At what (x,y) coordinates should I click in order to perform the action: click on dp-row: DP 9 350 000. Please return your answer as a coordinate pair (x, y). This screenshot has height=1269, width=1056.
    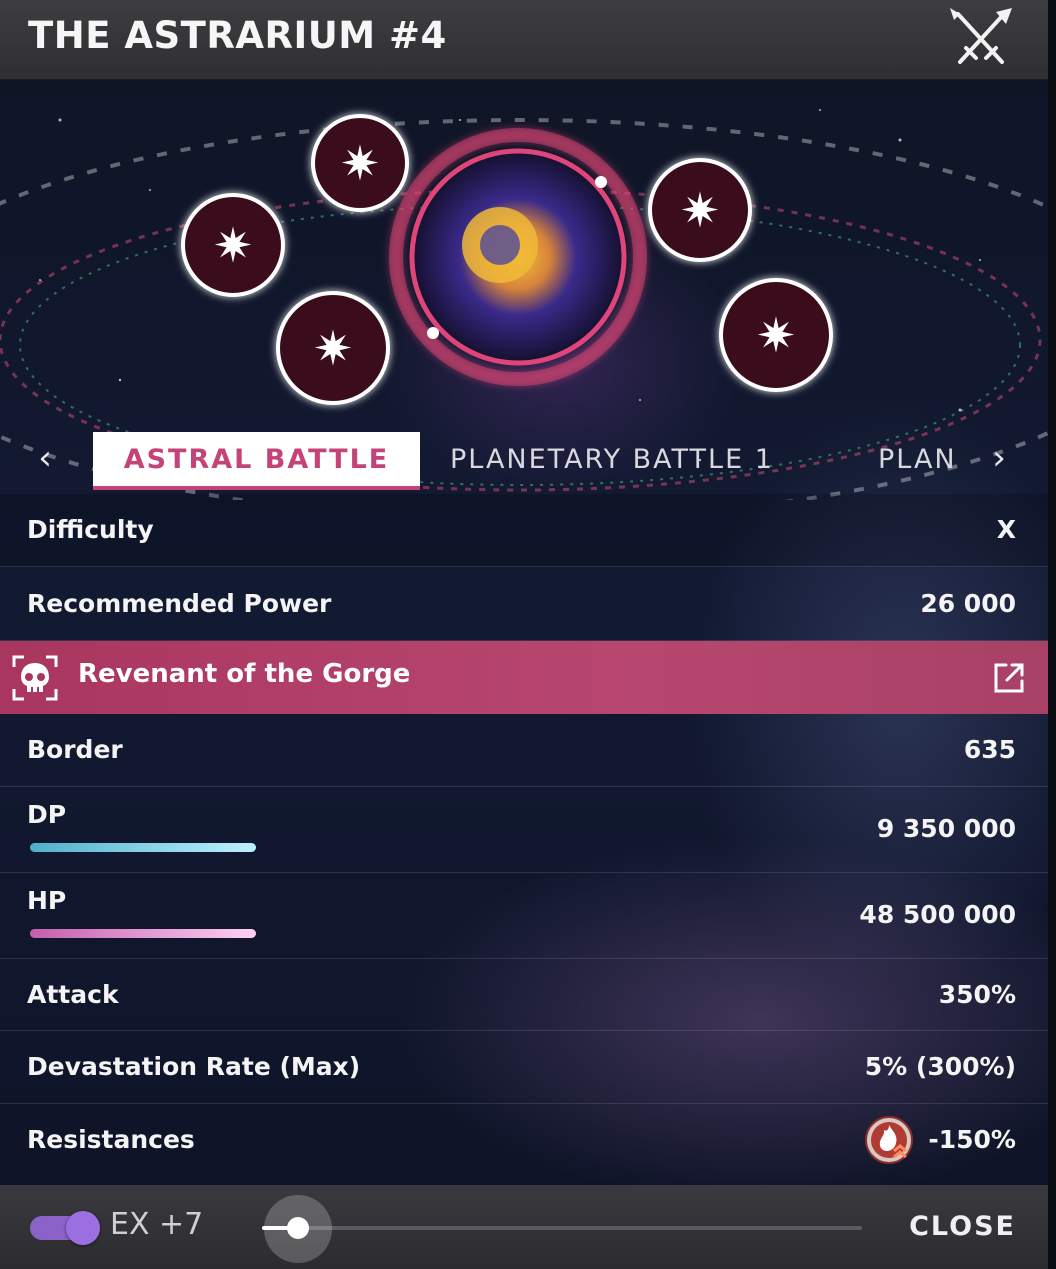
    Looking at the image, I should click on (524, 830).